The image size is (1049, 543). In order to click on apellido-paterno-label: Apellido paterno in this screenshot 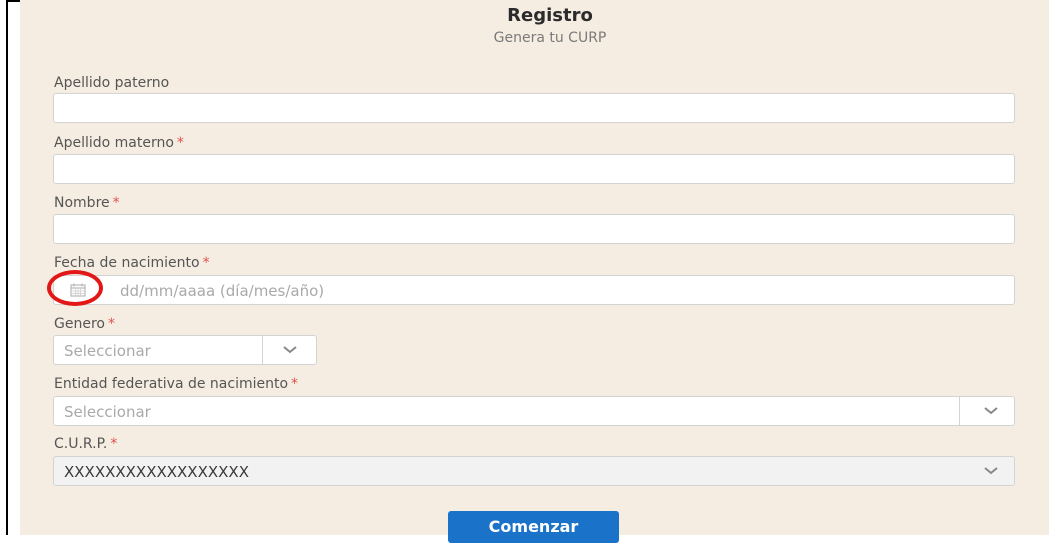, I will do `click(111, 83)`.